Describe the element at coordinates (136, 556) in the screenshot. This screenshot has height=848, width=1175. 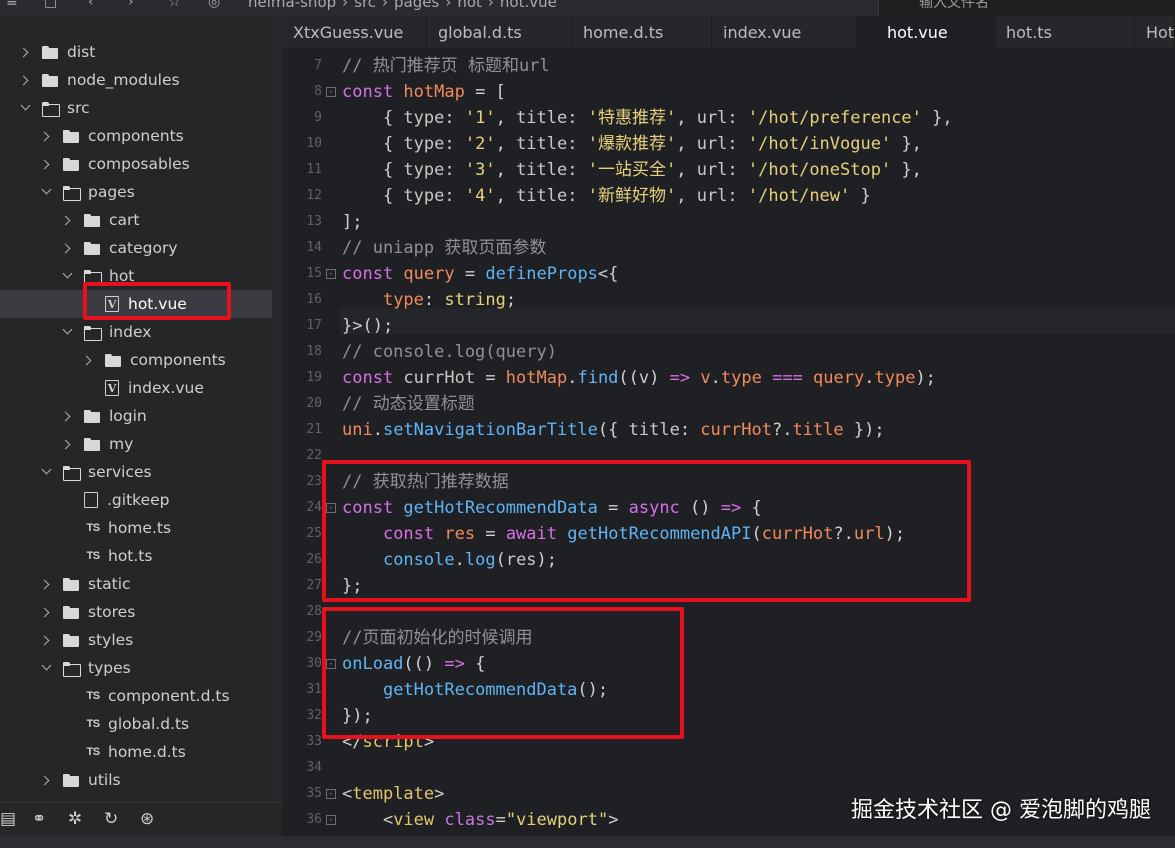
I see `tree-item-hot-ts: TS hot.ts` at that location.